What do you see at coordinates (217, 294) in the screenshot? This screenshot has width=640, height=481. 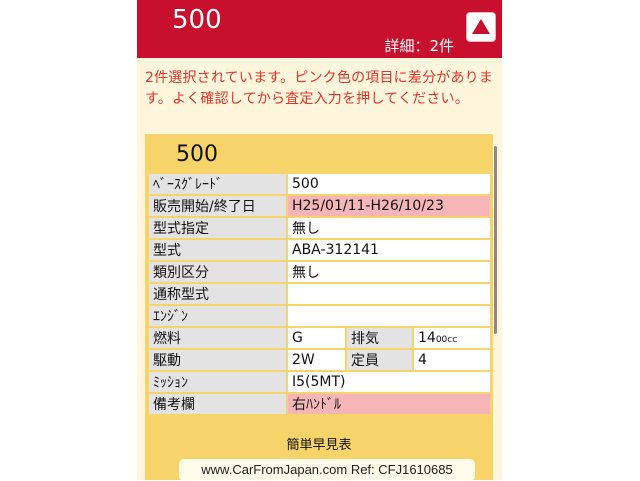 I see `common-model-label: 通称型式` at bounding box center [217, 294].